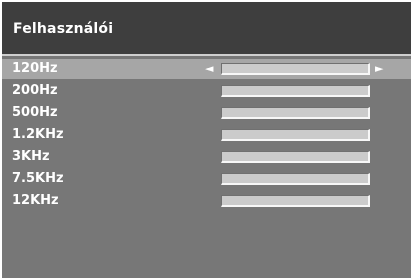  What do you see at coordinates (209, 69) in the screenshot?
I see `arrow-left-icon: ◄` at bounding box center [209, 69].